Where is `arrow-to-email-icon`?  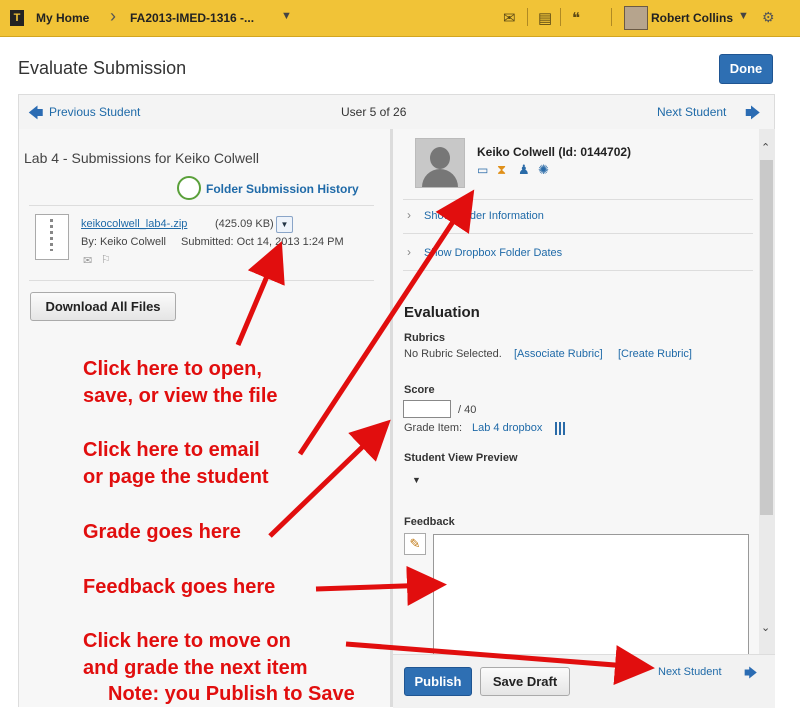 arrow-to-email-icon is located at coordinates (386, 322).